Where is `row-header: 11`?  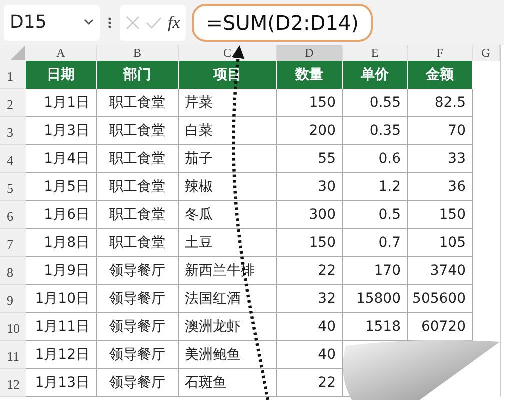 row-header: 11 is located at coordinates (13, 355).